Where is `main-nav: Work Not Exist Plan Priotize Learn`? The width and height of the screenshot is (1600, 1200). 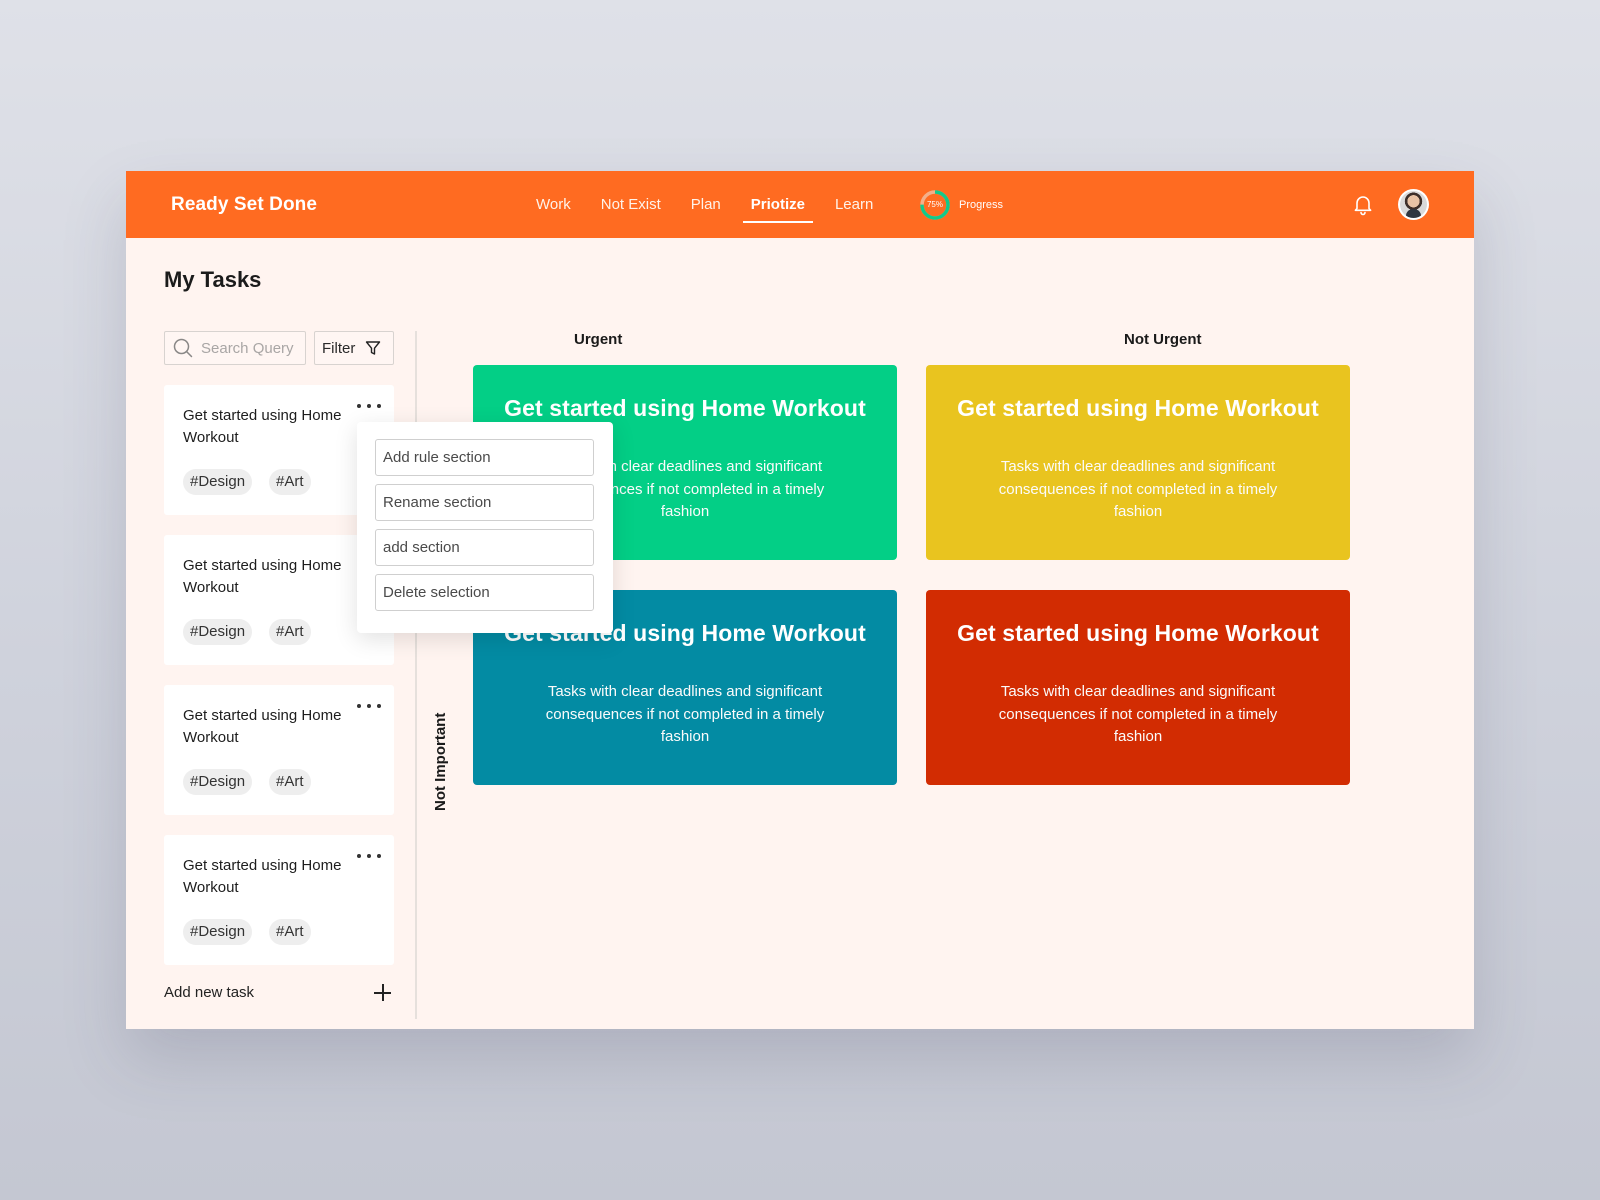 main-nav: Work Not Exist Plan Priotize Learn is located at coordinates (711, 204).